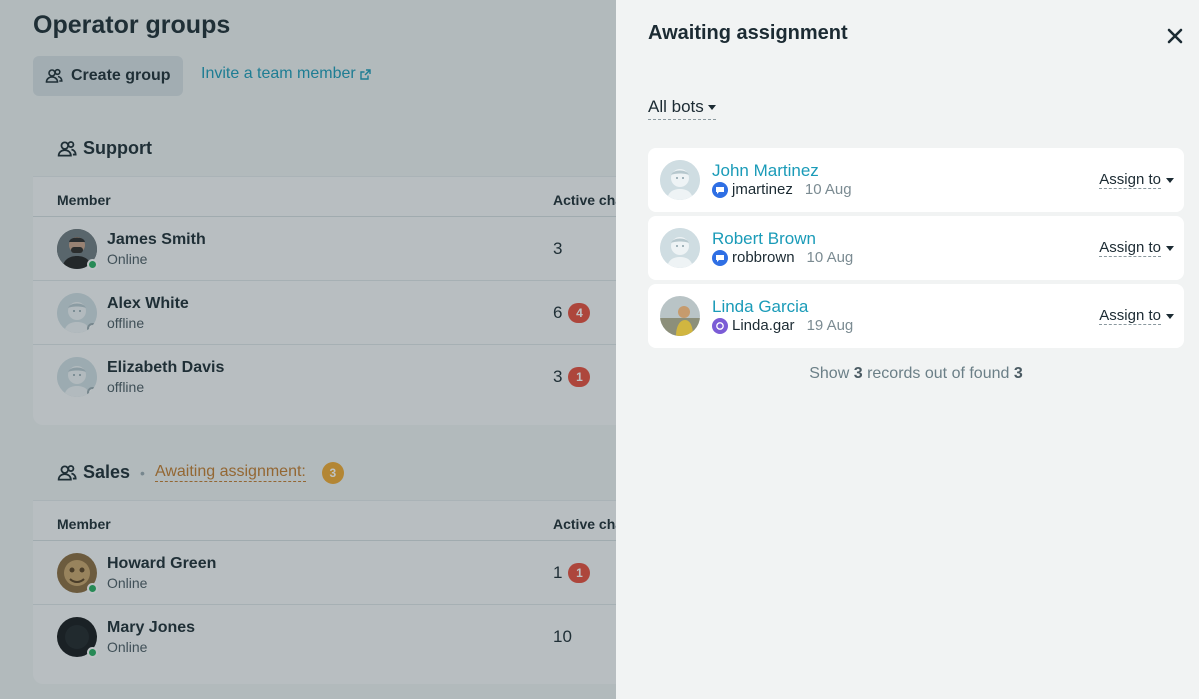 This screenshot has height=699, width=1199. I want to click on awaiting-record: John Martinez jmartinez 10 Aug Assign to, so click(916, 180).